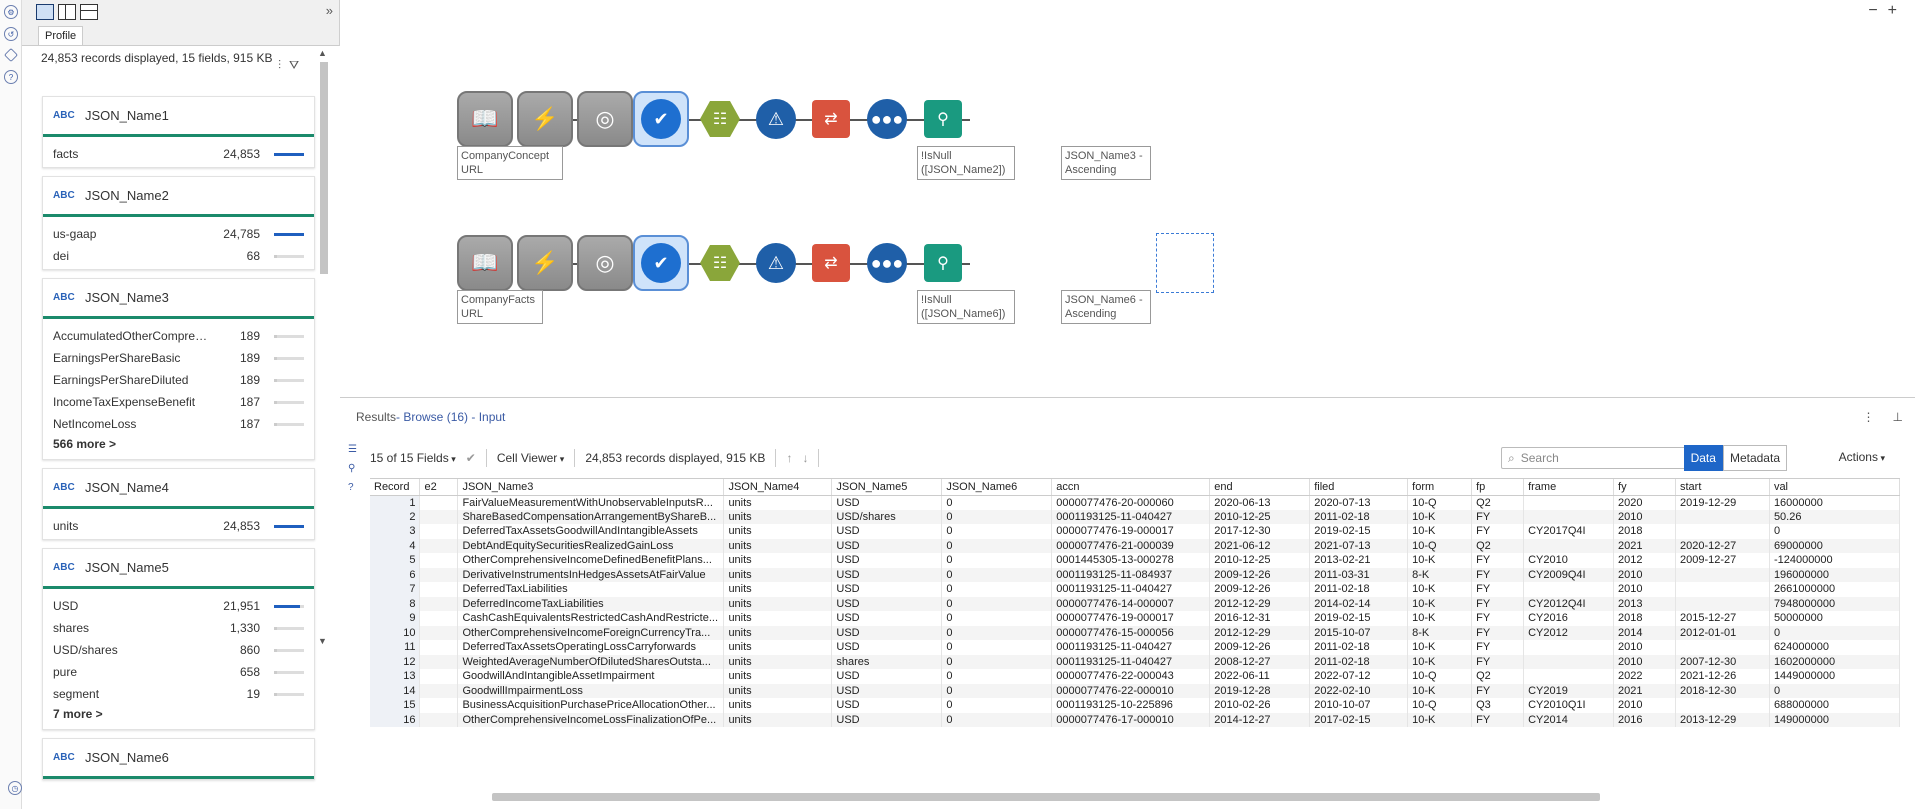  I want to click on table-cell: 2020-07-13, so click(1359, 502).